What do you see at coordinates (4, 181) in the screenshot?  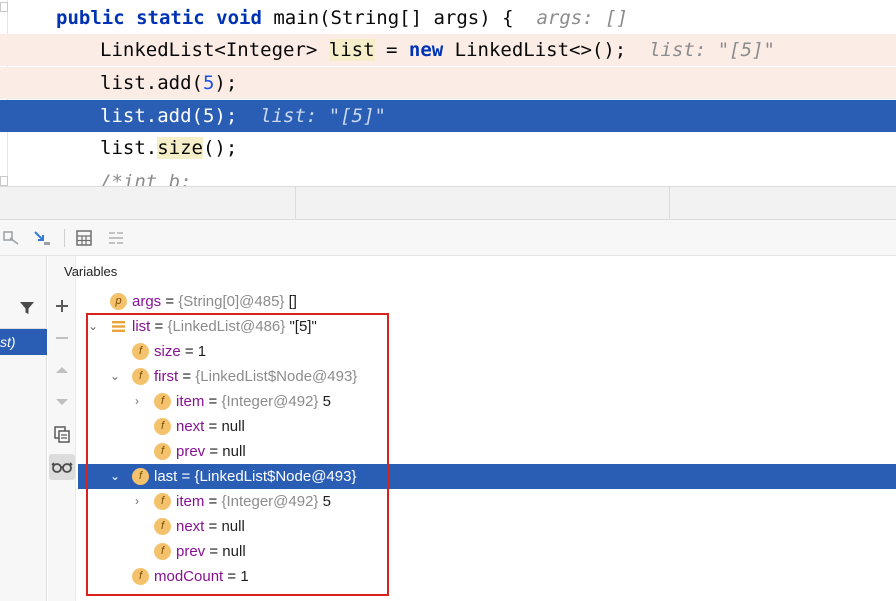 I see `fold-marker-icon` at bounding box center [4, 181].